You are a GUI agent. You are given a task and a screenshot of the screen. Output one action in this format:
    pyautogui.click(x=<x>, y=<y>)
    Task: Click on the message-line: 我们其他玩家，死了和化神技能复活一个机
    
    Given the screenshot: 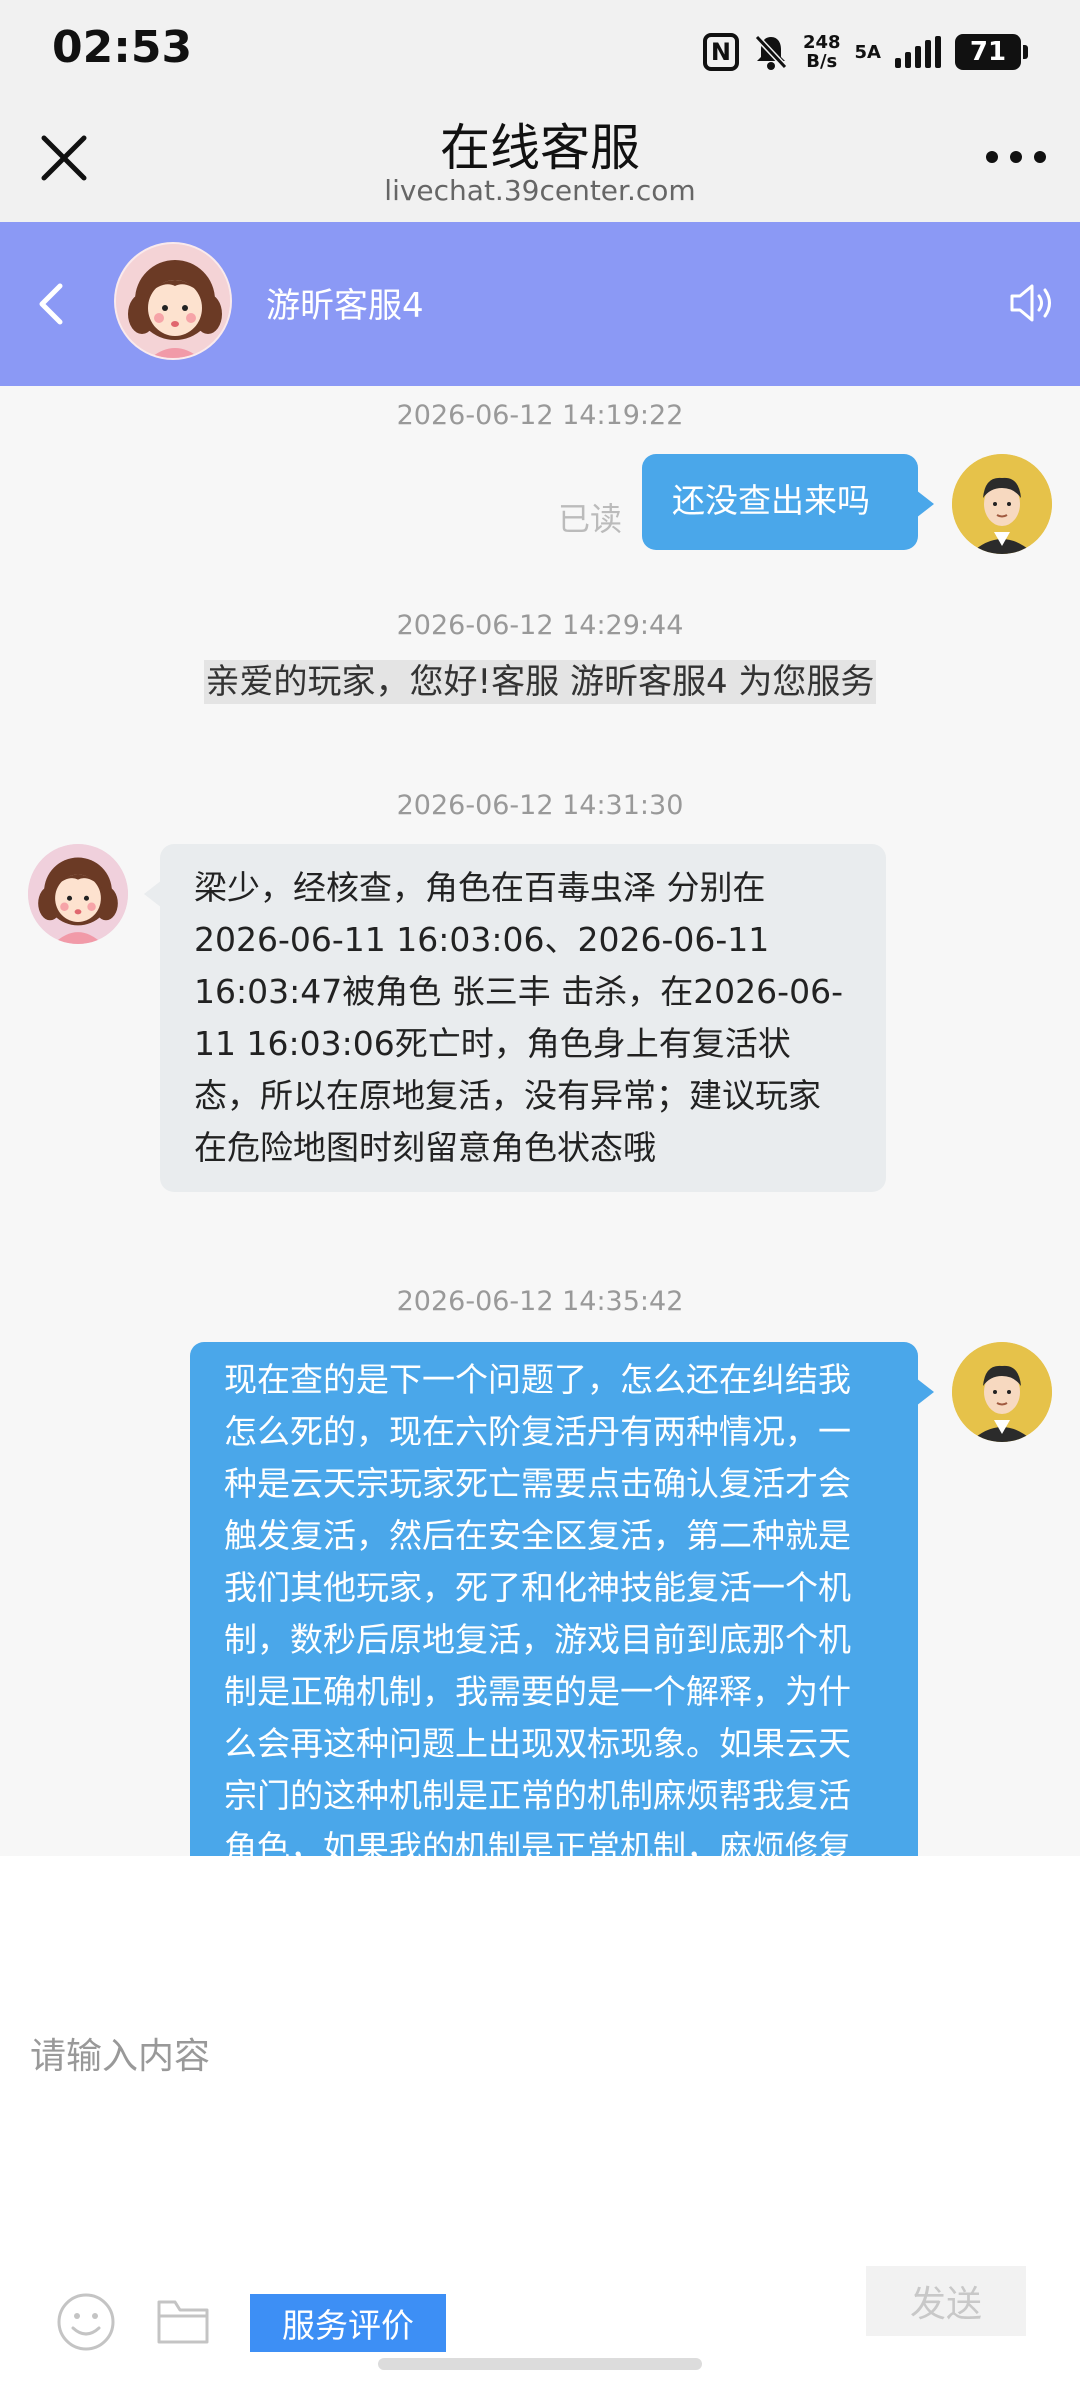 What is the action you would take?
    pyautogui.click(x=537, y=1587)
    